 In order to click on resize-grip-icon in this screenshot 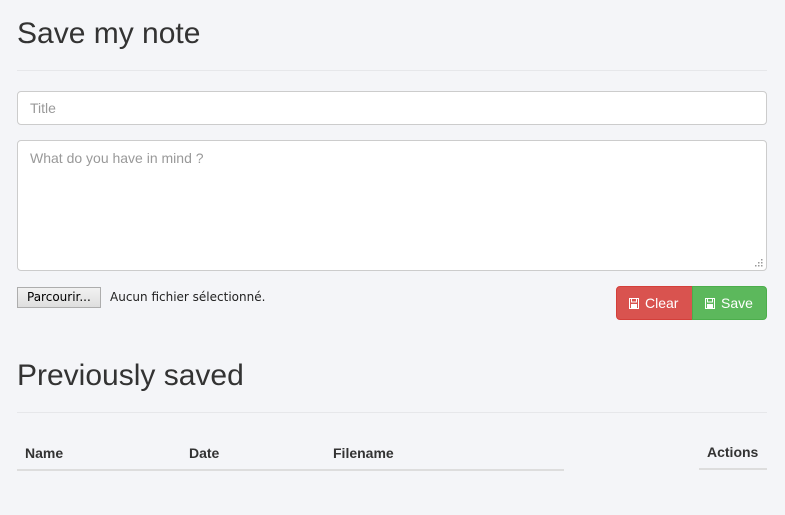, I will do `click(759, 263)`.